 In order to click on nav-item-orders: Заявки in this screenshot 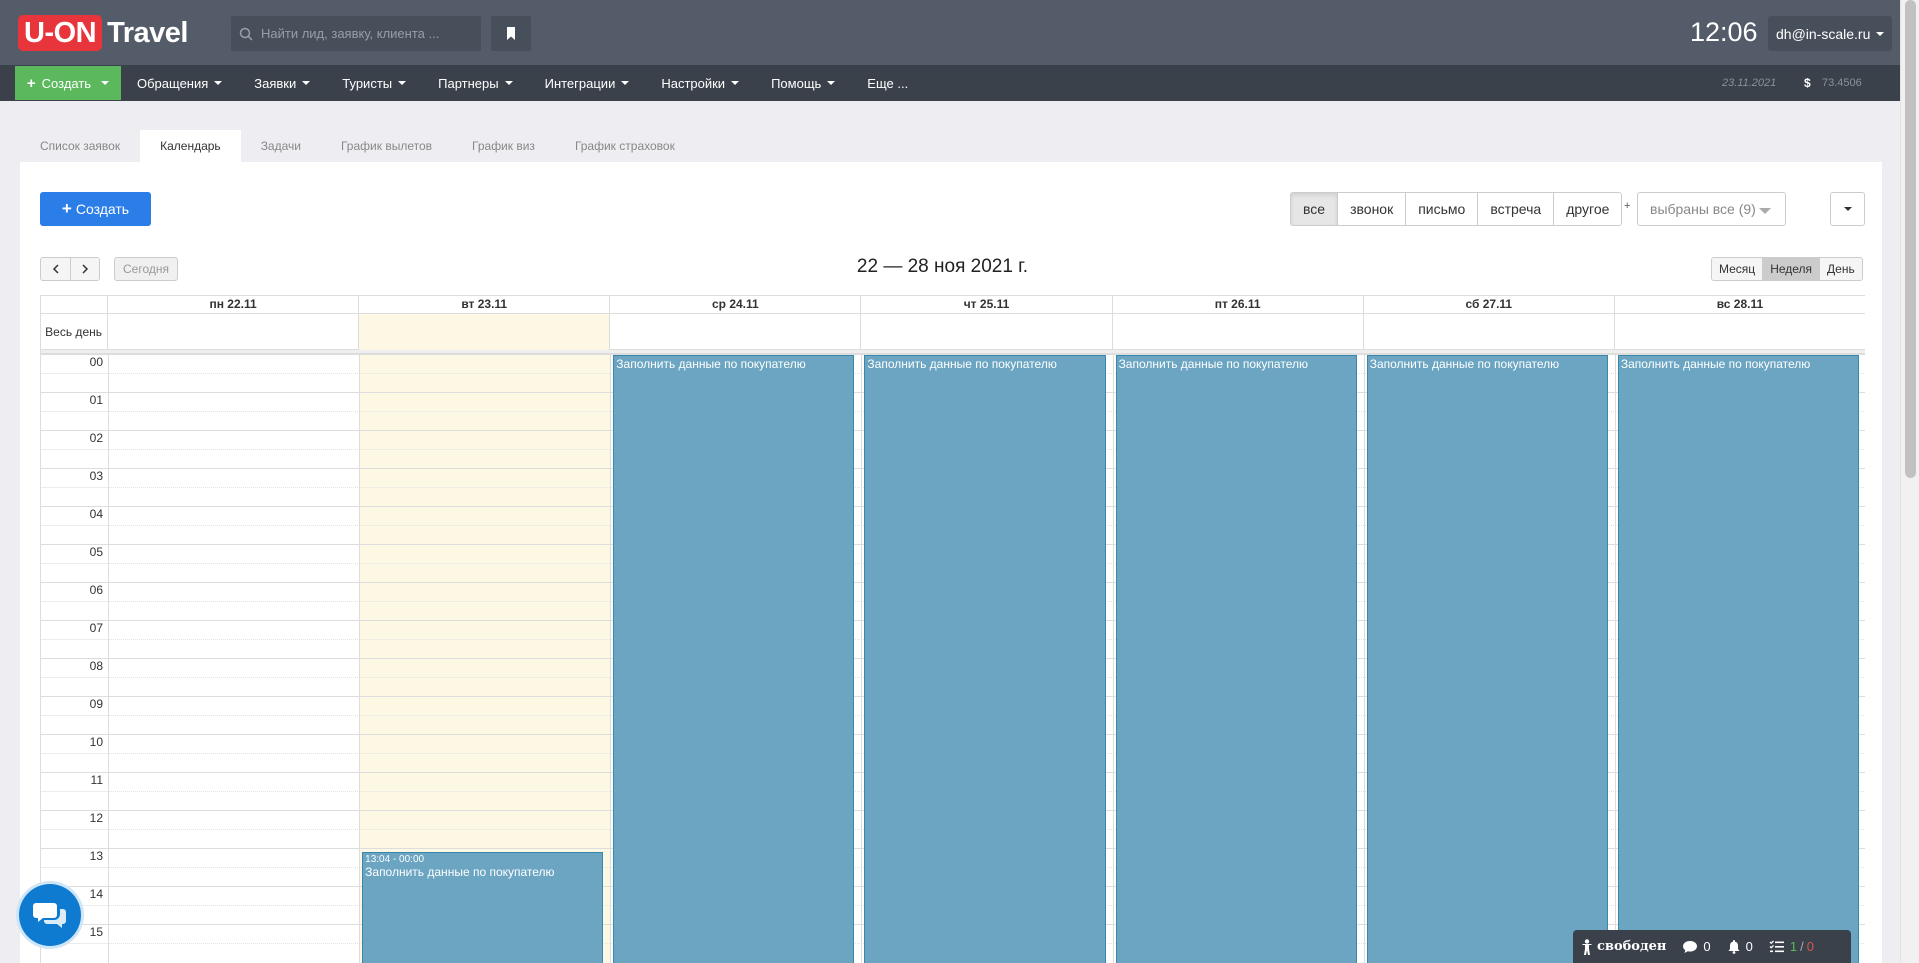, I will do `click(282, 83)`.